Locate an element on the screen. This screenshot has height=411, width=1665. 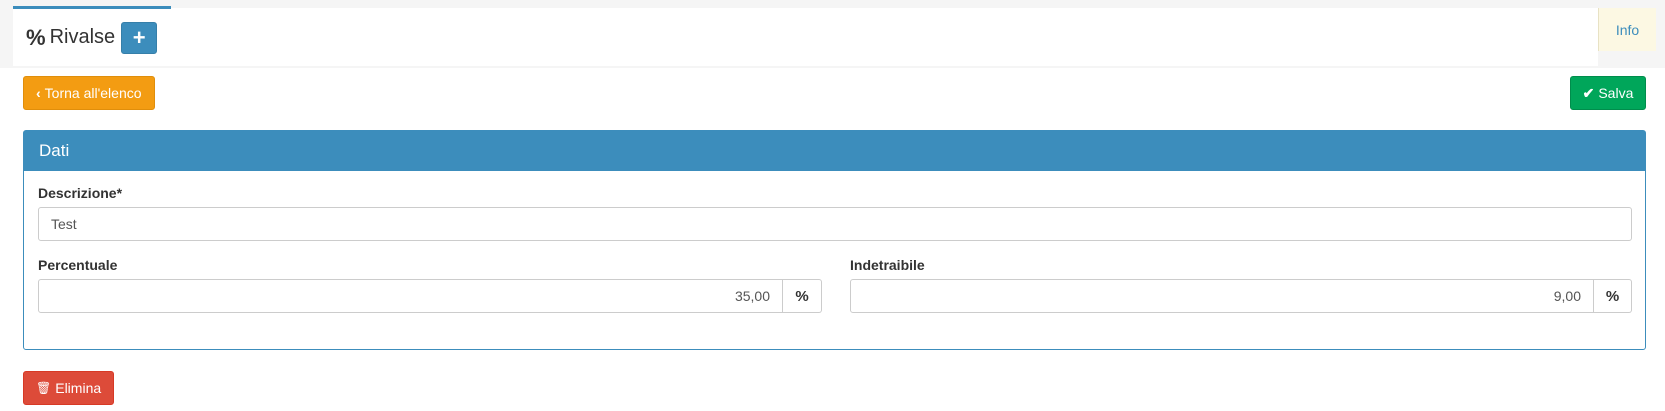
trash-icon: 🗑 is located at coordinates (44, 388).